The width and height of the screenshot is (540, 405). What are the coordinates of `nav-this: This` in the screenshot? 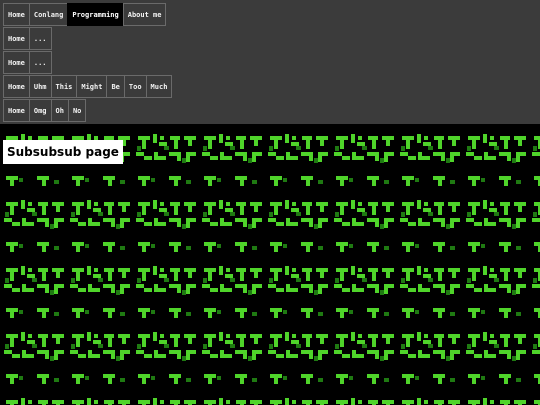 It's located at (63, 86).